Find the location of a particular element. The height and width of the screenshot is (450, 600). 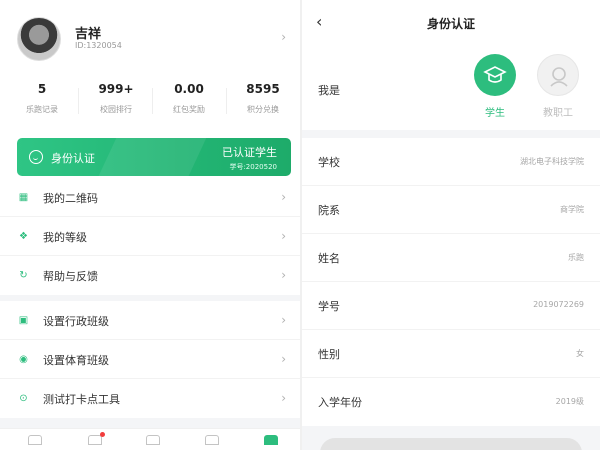

stat-red-packet: 0.00 红包奖励 is located at coordinates (189, 97).